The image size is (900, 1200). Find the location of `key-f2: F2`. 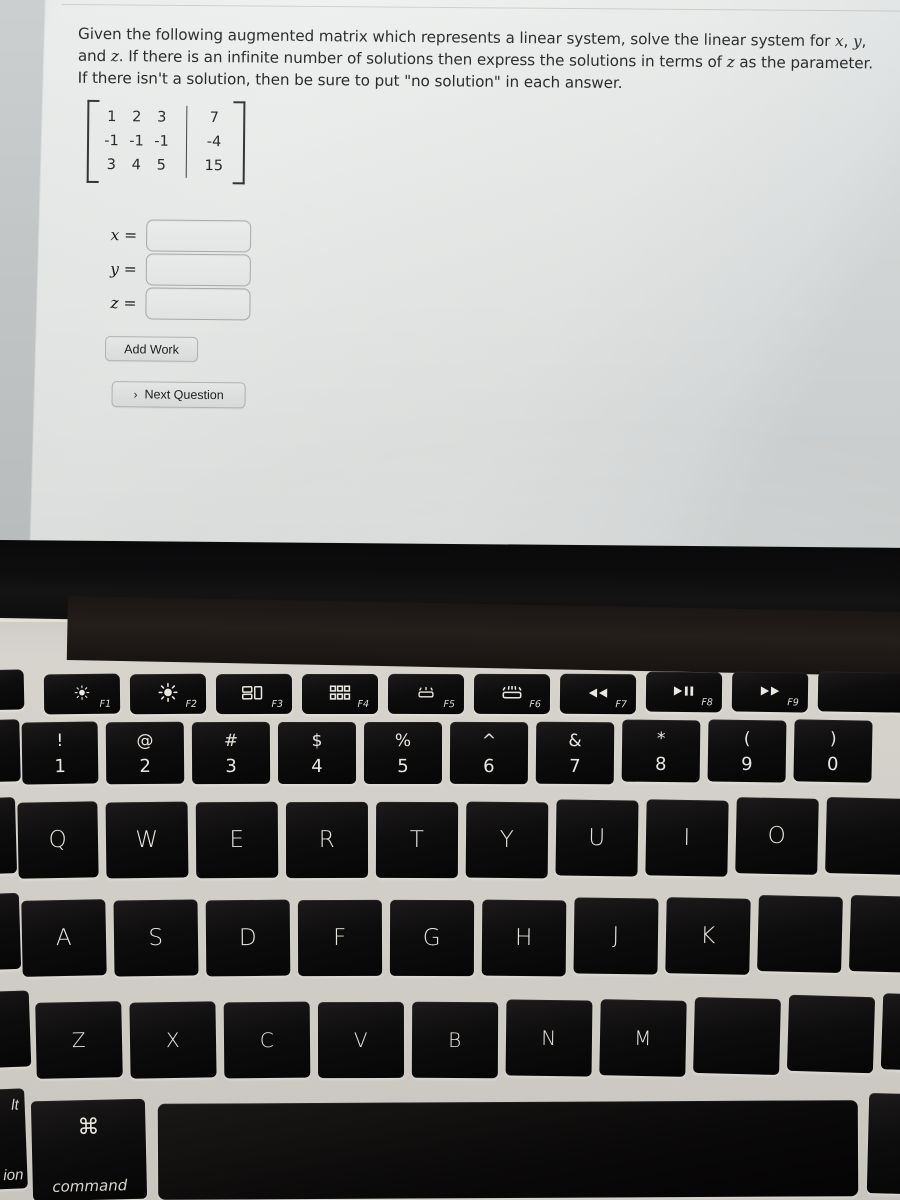

key-f2: F2 is located at coordinates (168, 694).